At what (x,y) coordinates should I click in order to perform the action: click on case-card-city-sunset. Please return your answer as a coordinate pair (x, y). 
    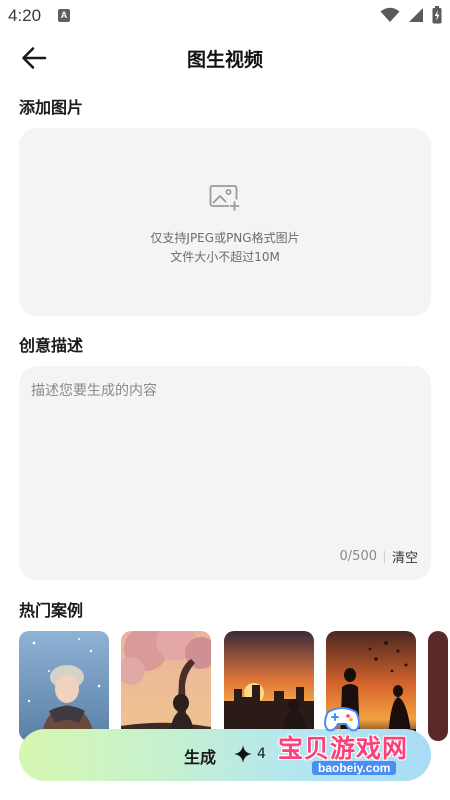
    Looking at the image, I should click on (269, 686).